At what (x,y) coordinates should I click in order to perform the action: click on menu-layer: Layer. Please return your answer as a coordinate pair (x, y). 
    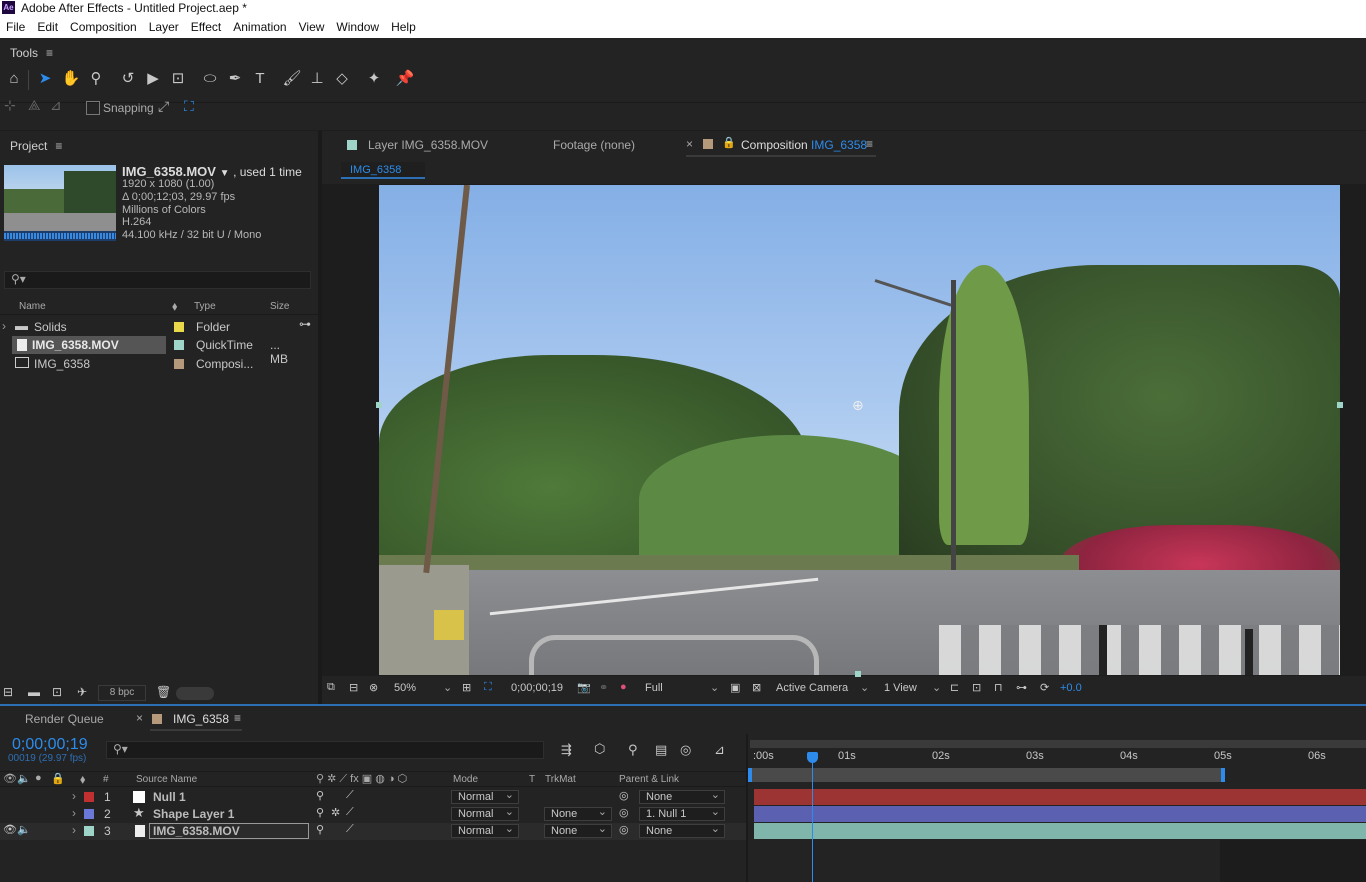
    Looking at the image, I should click on (164, 27).